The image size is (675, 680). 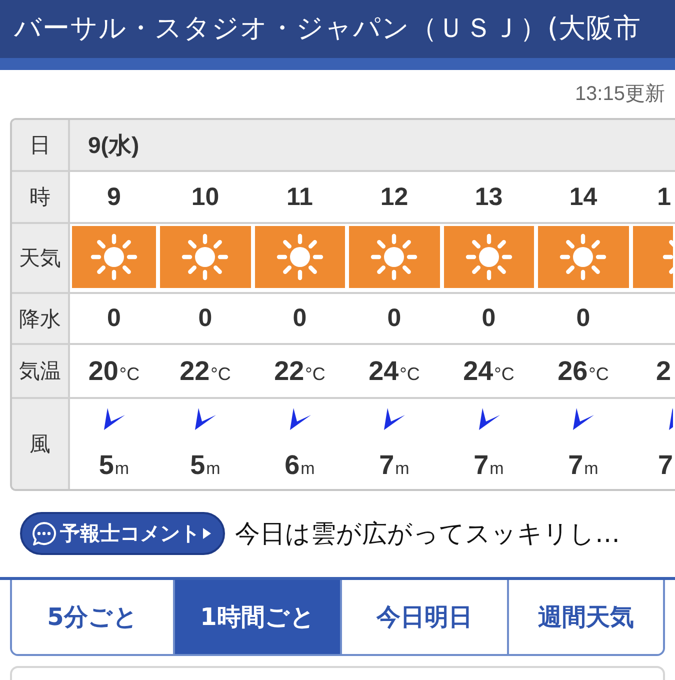 I want to click on tab: 週間天気, so click(x=585, y=617).